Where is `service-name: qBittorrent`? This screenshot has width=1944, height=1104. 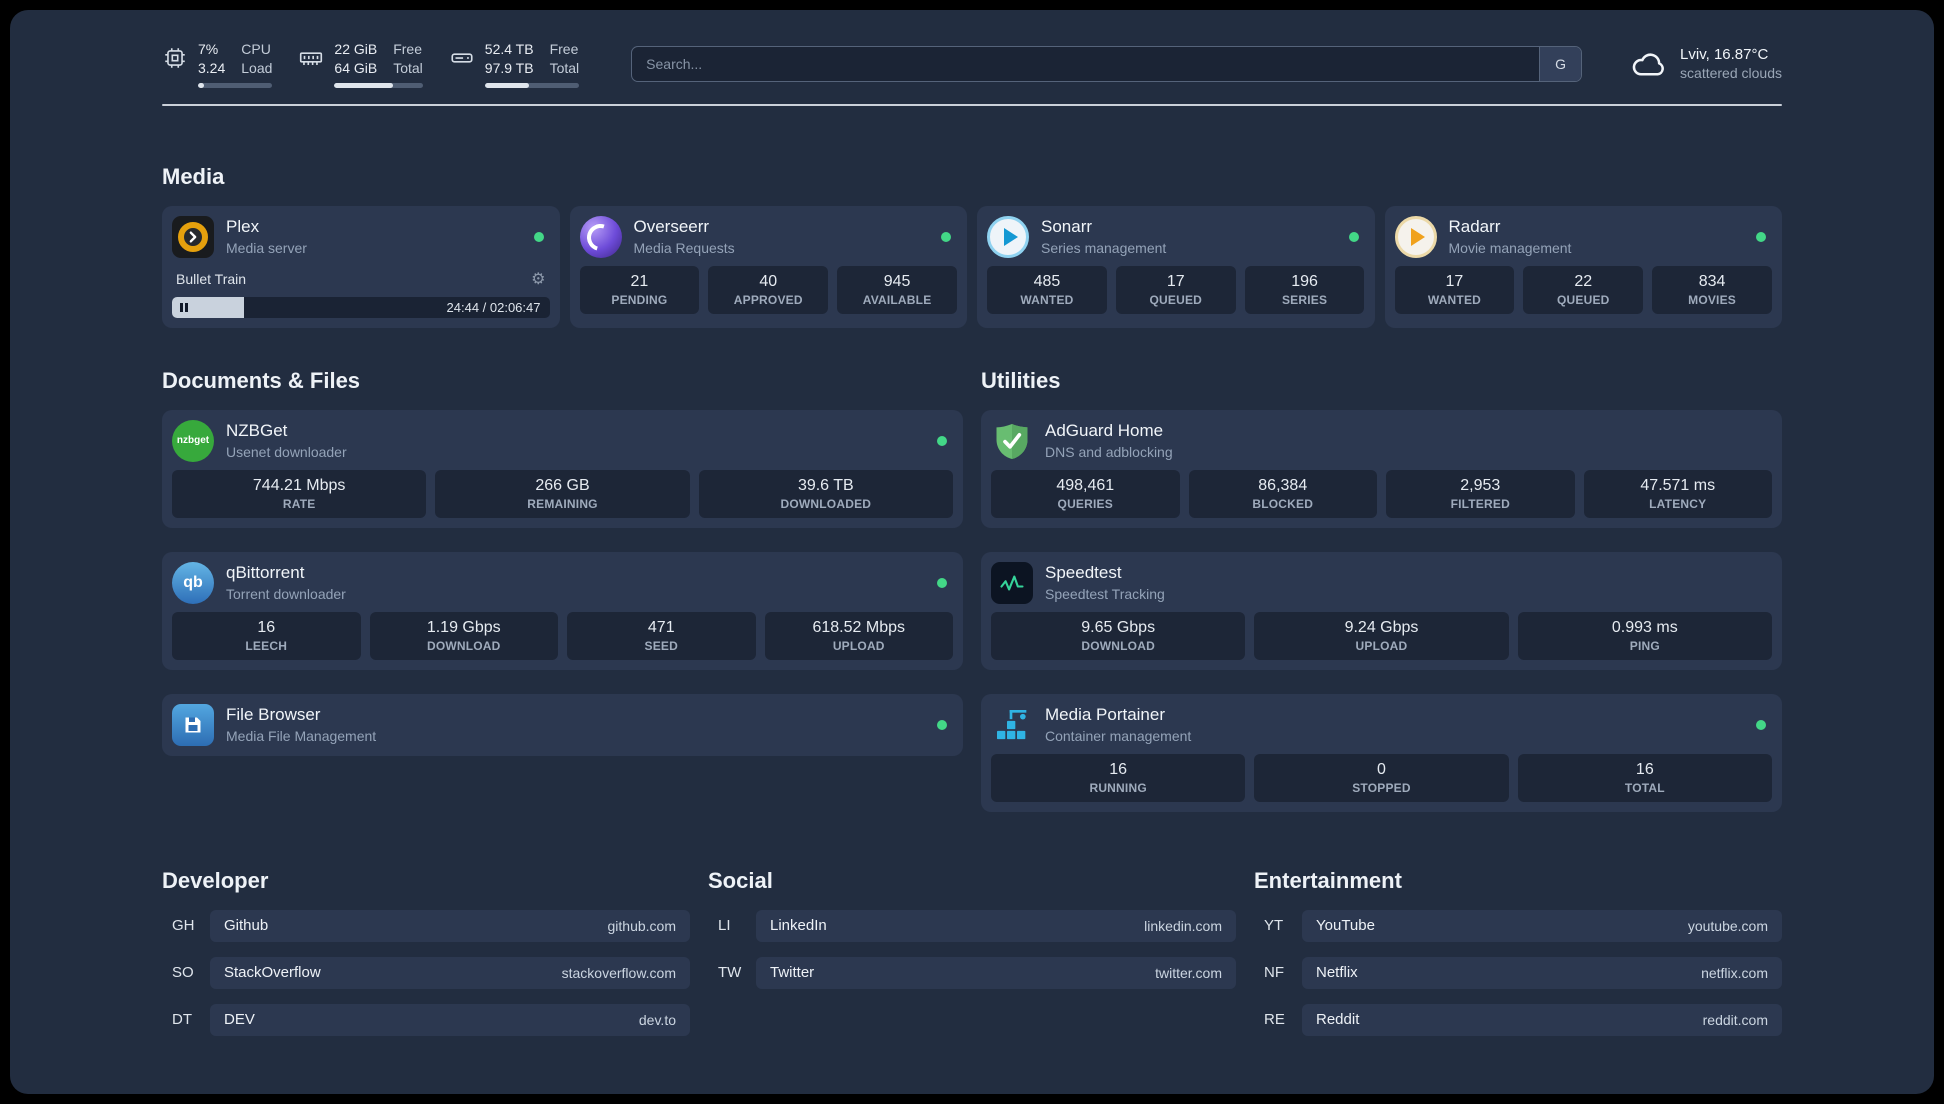 service-name: qBittorrent is located at coordinates (265, 573).